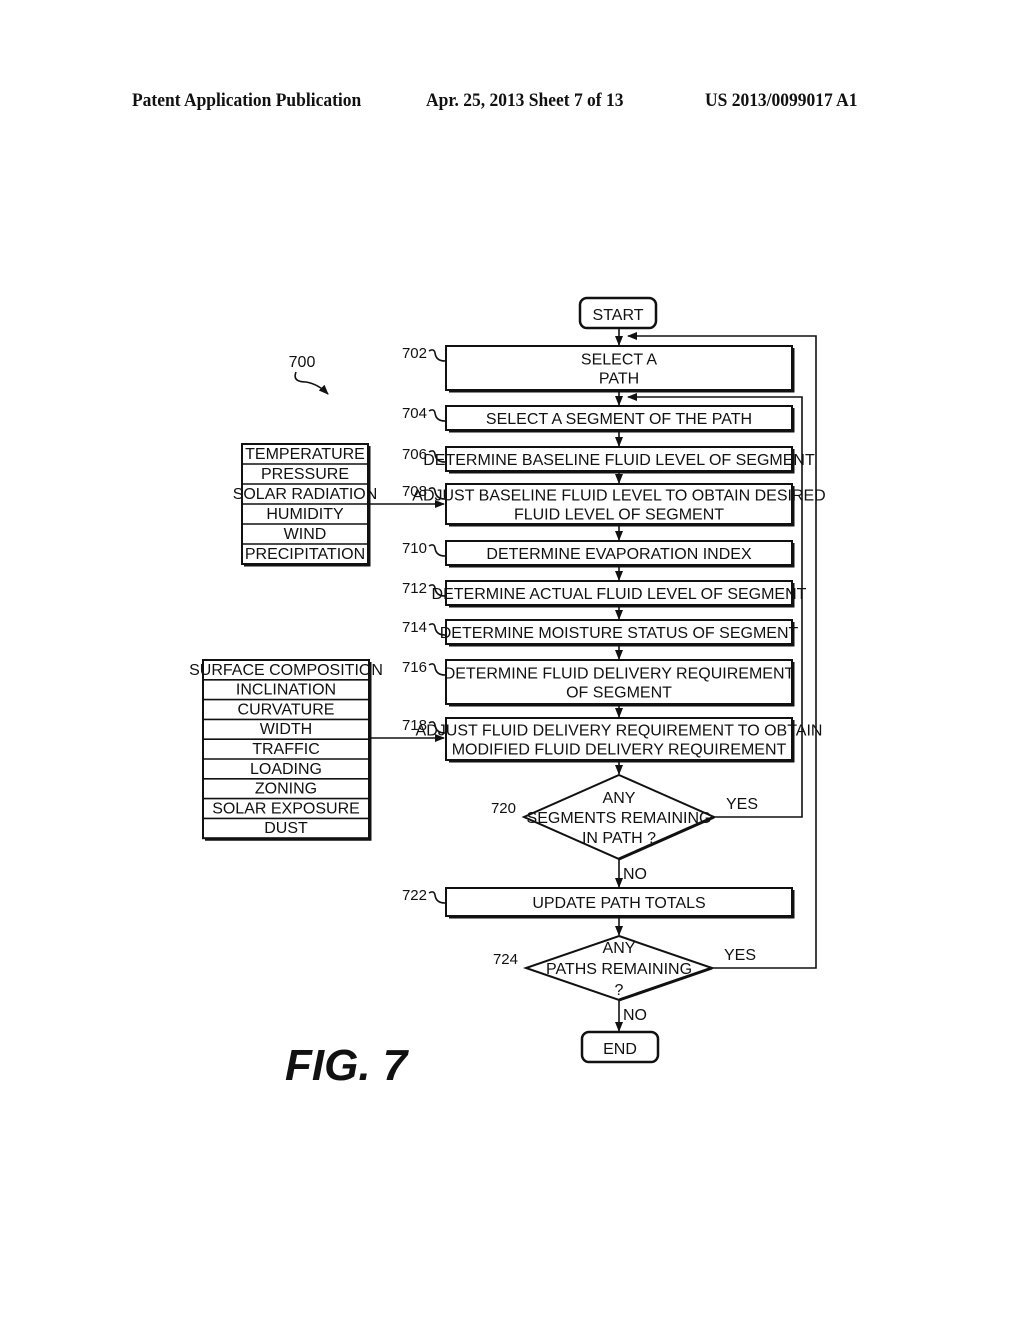 Image resolution: width=1024 pixels, height=1320 pixels. Describe the element at coordinates (305, 554) in the screenshot. I see `factor-item: PRECIPITATION` at that location.